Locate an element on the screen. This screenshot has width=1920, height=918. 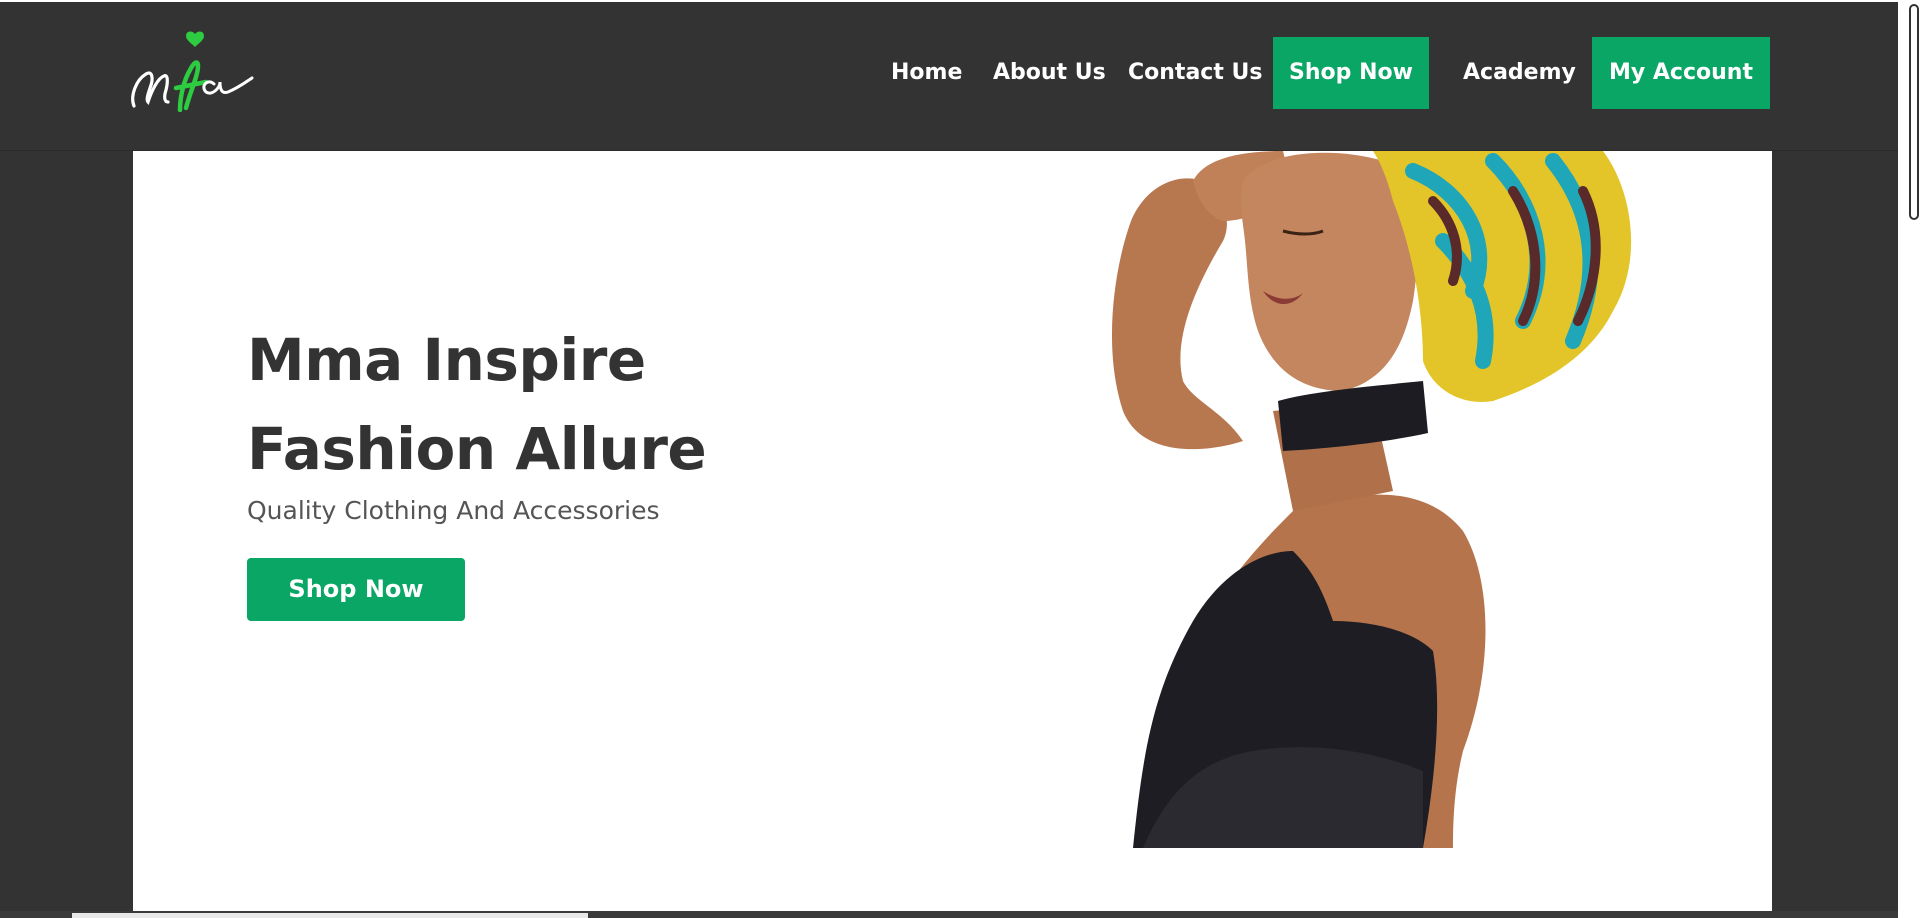
nav-about-link: About Us is located at coordinates (1049, 73).